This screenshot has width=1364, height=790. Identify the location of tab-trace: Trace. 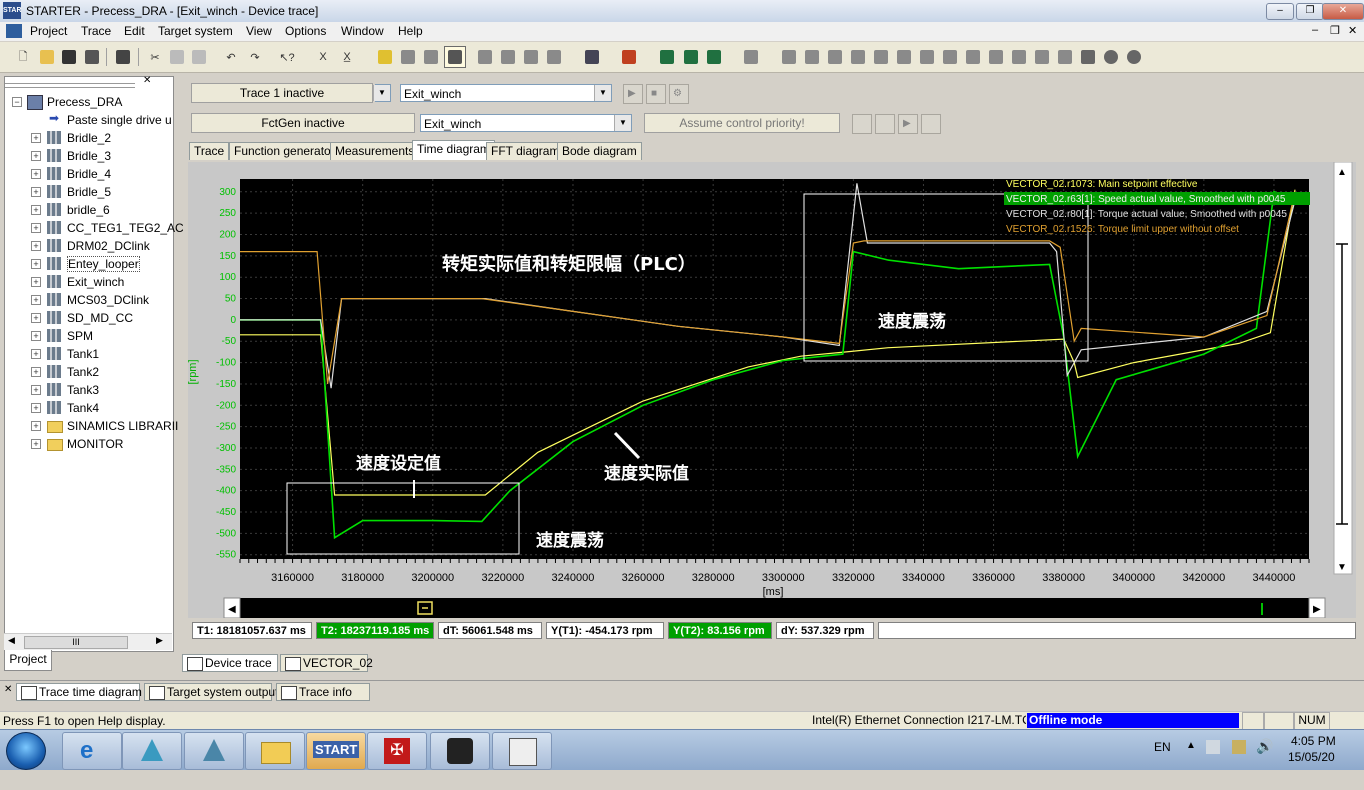
(209, 151).